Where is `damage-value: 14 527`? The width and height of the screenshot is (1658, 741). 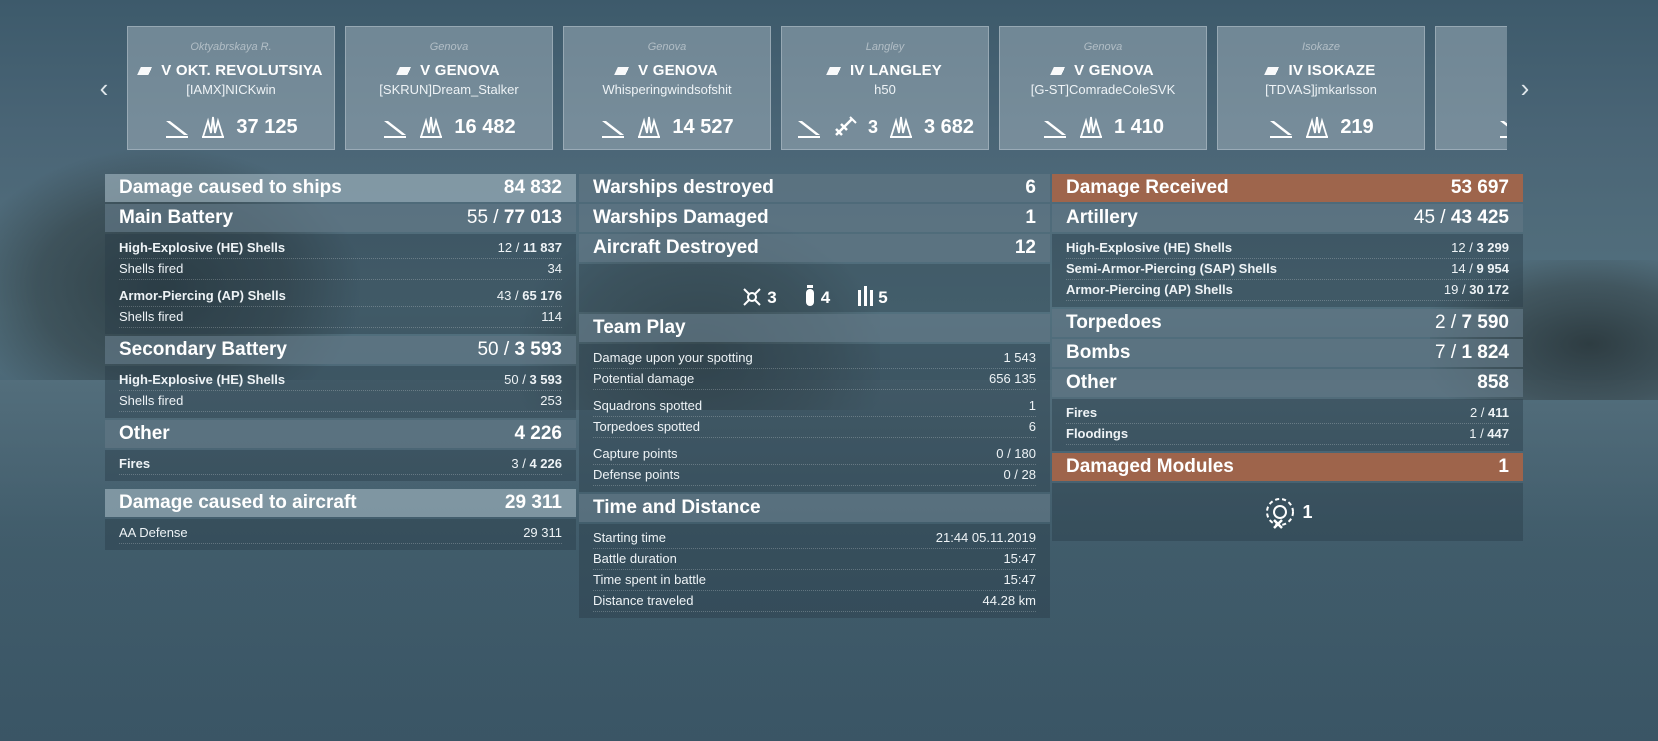
damage-value: 14 527 is located at coordinates (703, 126).